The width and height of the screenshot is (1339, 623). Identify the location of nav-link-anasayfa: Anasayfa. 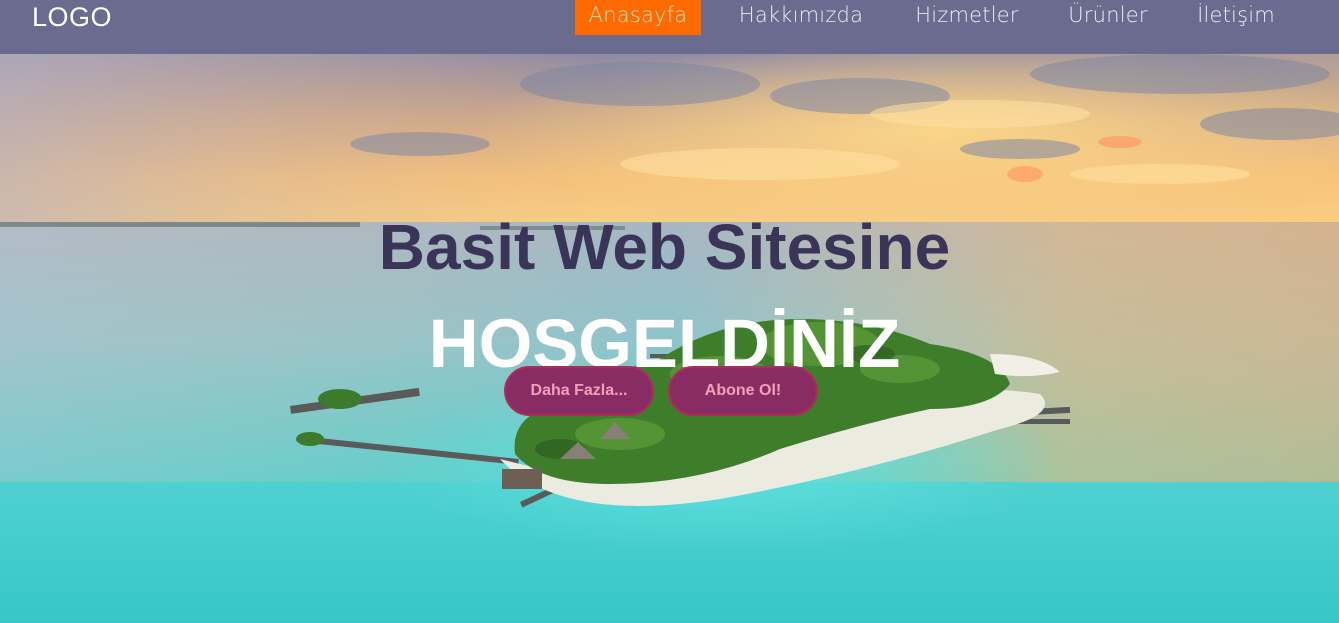
(638, 17).